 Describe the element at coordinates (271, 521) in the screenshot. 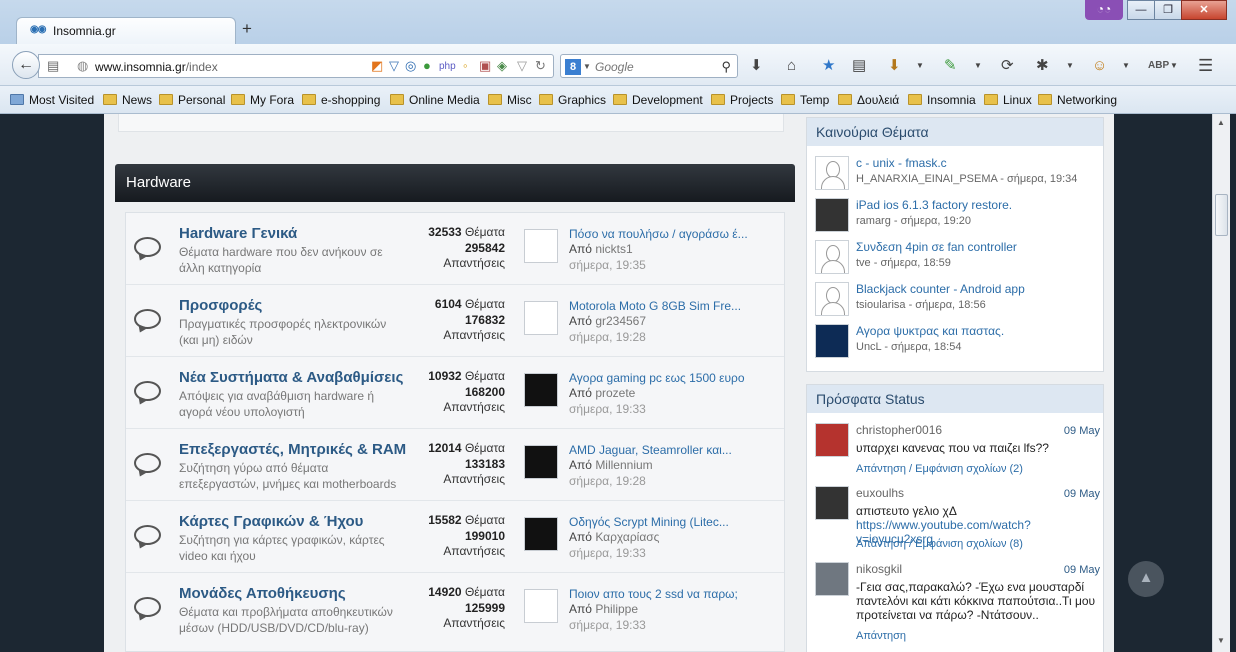

I see `forum-title: Κάρτες Γραφικών & Ήχου` at that location.